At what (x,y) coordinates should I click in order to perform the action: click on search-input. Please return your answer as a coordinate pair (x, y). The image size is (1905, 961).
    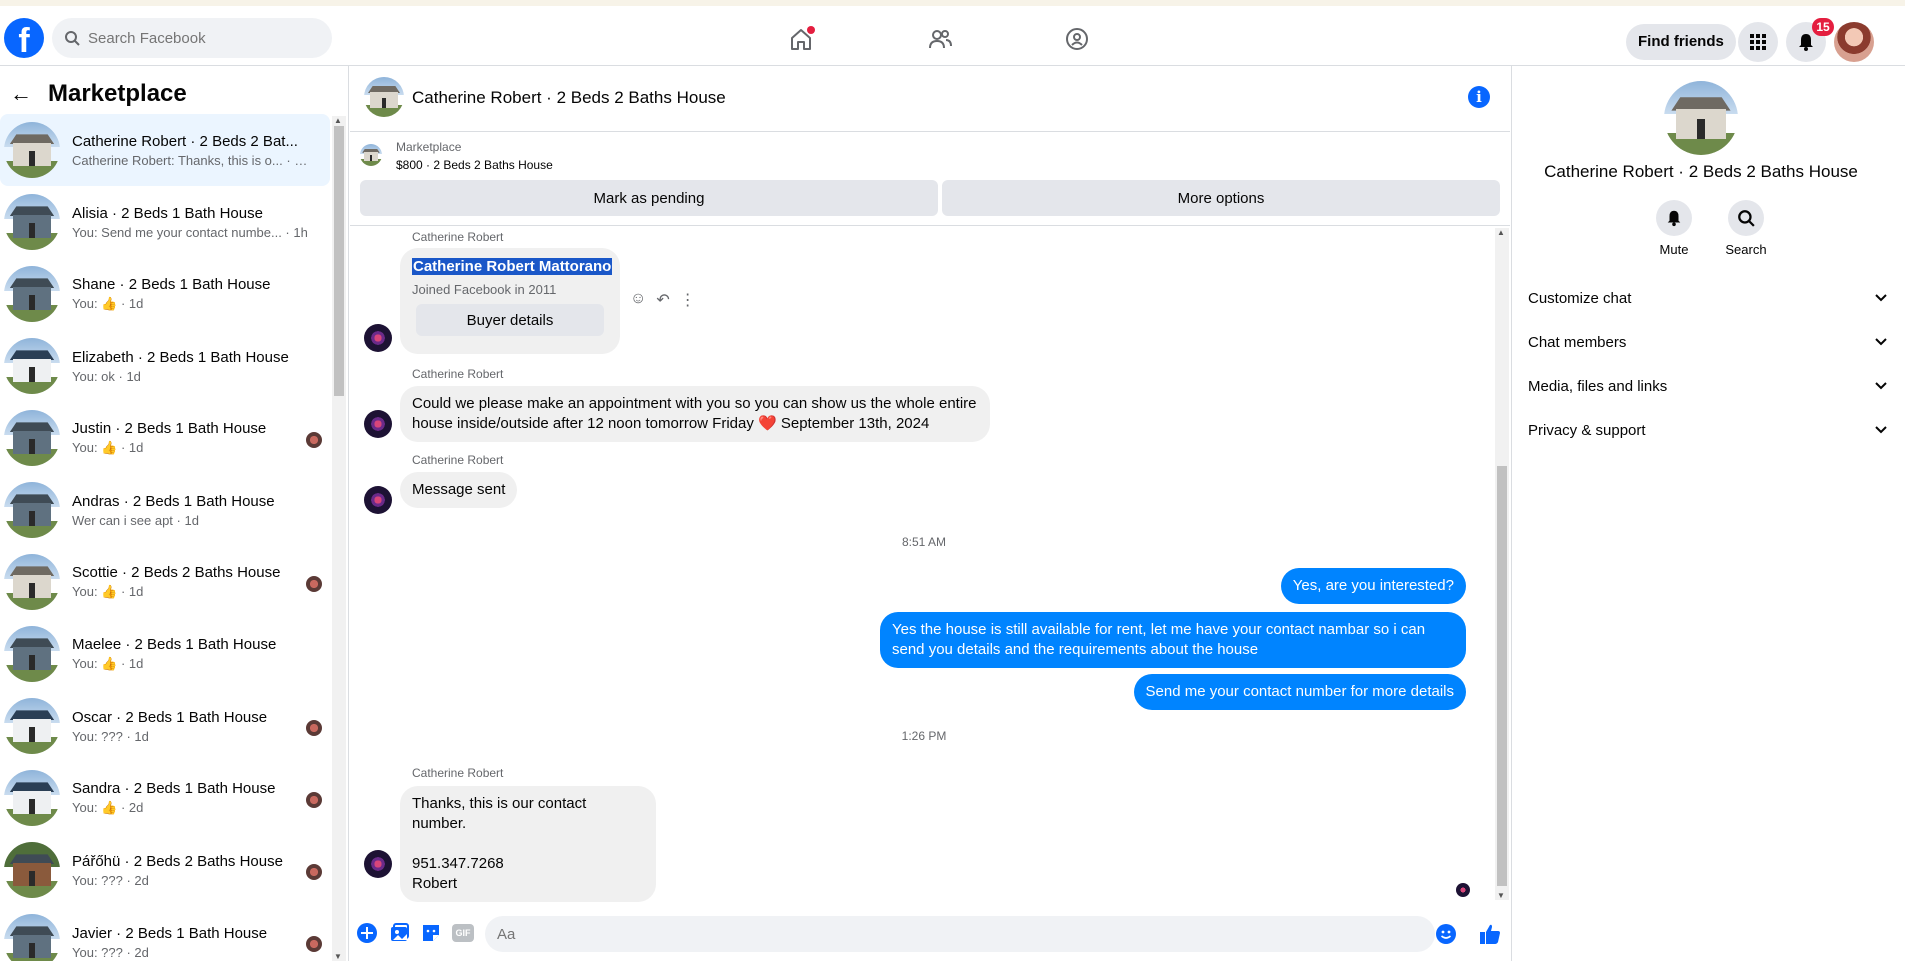
    Looking at the image, I should click on (198, 38).